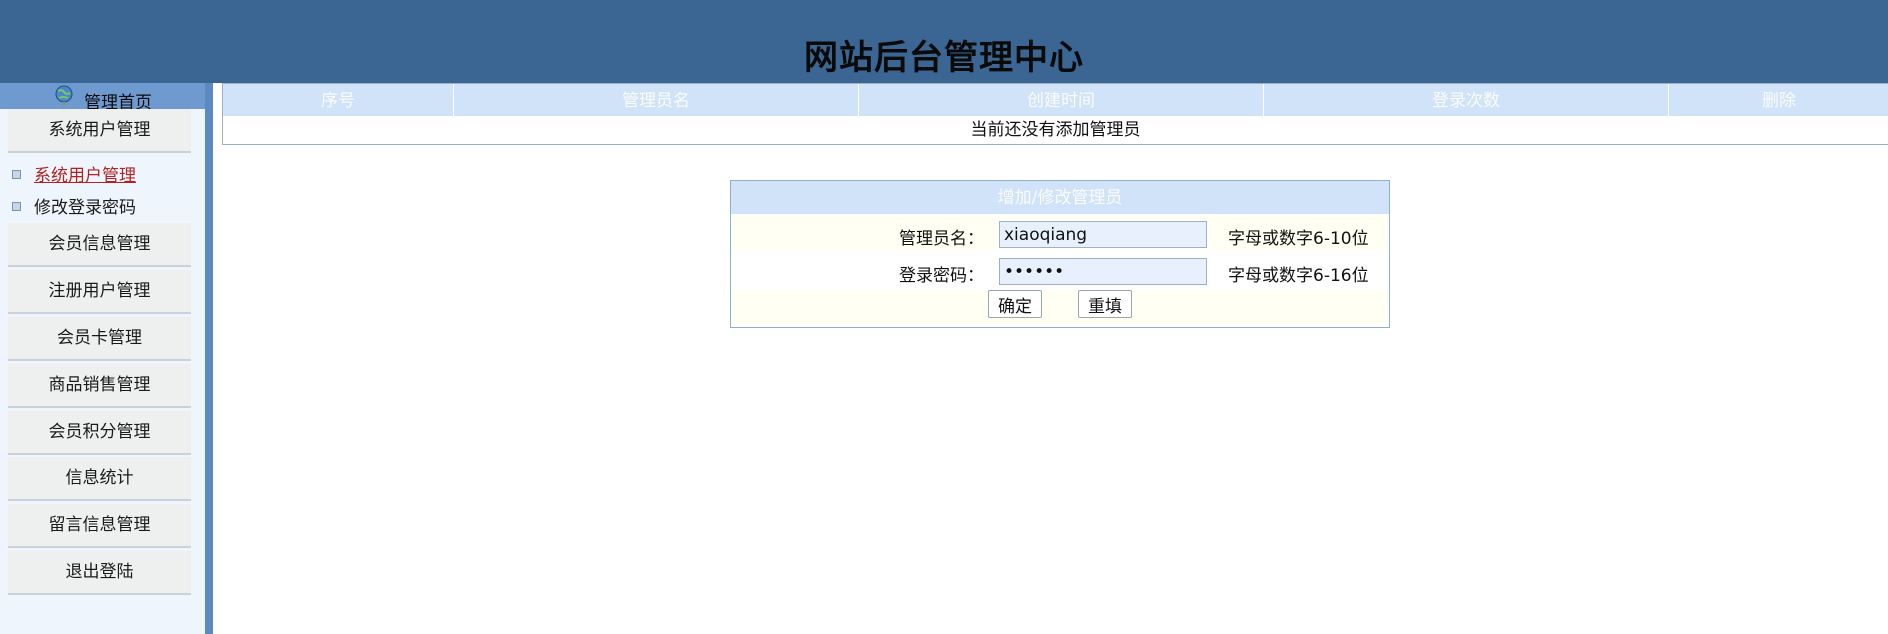 The height and width of the screenshot is (634, 1888). I want to click on table-header: 序号 管理员名 创建时间 登录次数 删除, so click(1055, 100).